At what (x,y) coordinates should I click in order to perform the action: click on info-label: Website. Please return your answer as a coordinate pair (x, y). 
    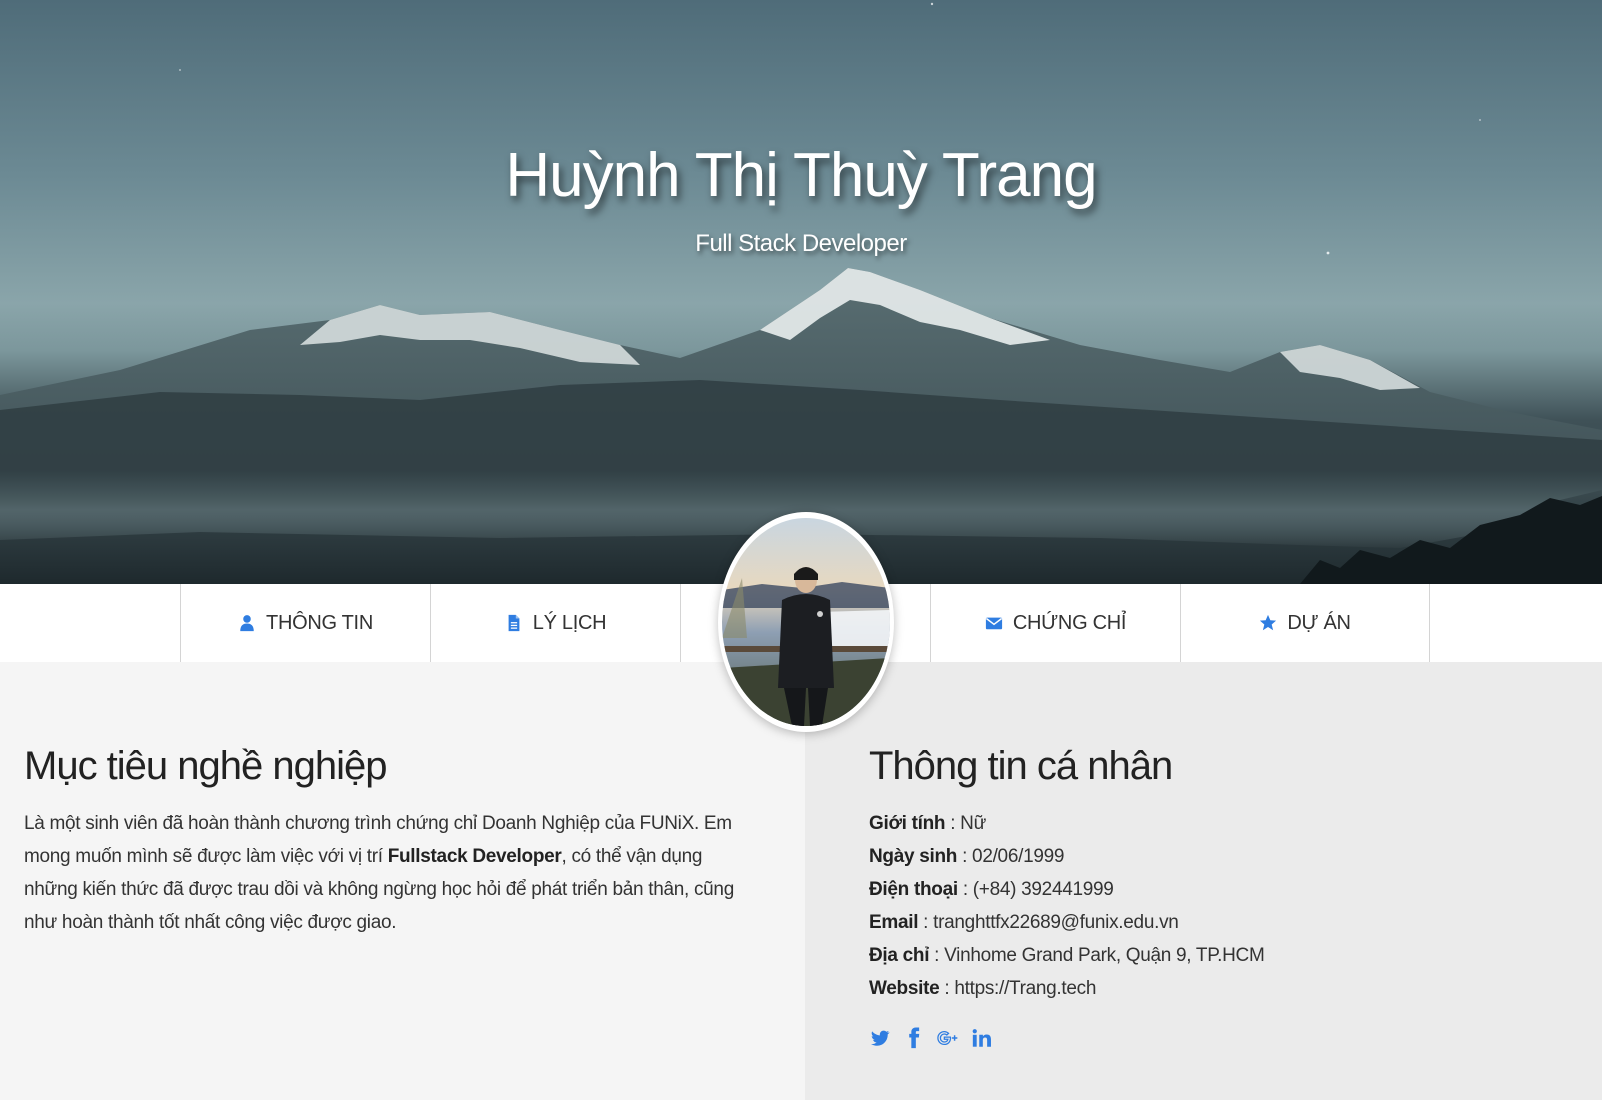
    Looking at the image, I should click on (904, 988).